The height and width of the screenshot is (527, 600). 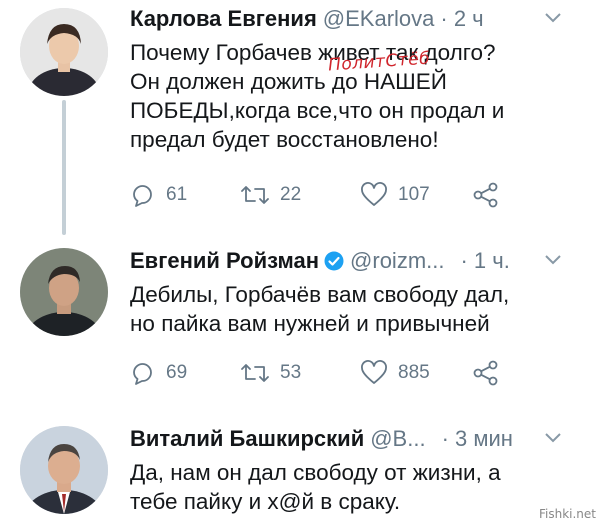 I want to click on tweet-text-line: Дебилы, Горбачёв вам свободу дал,, so click(x=320, y=294).